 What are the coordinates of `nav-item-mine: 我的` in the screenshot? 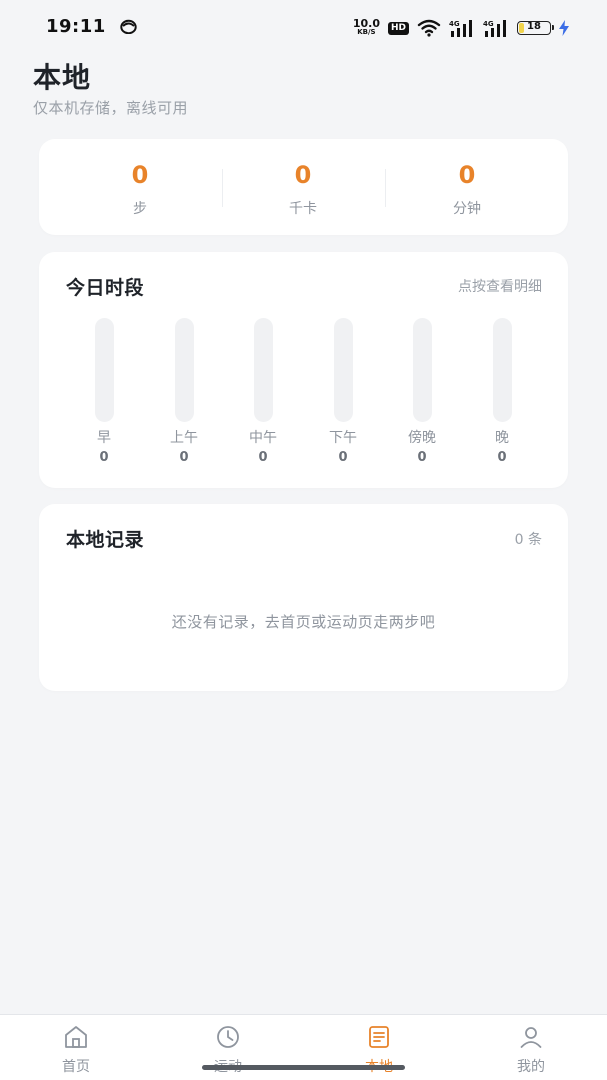 It's located at (531, 1047).